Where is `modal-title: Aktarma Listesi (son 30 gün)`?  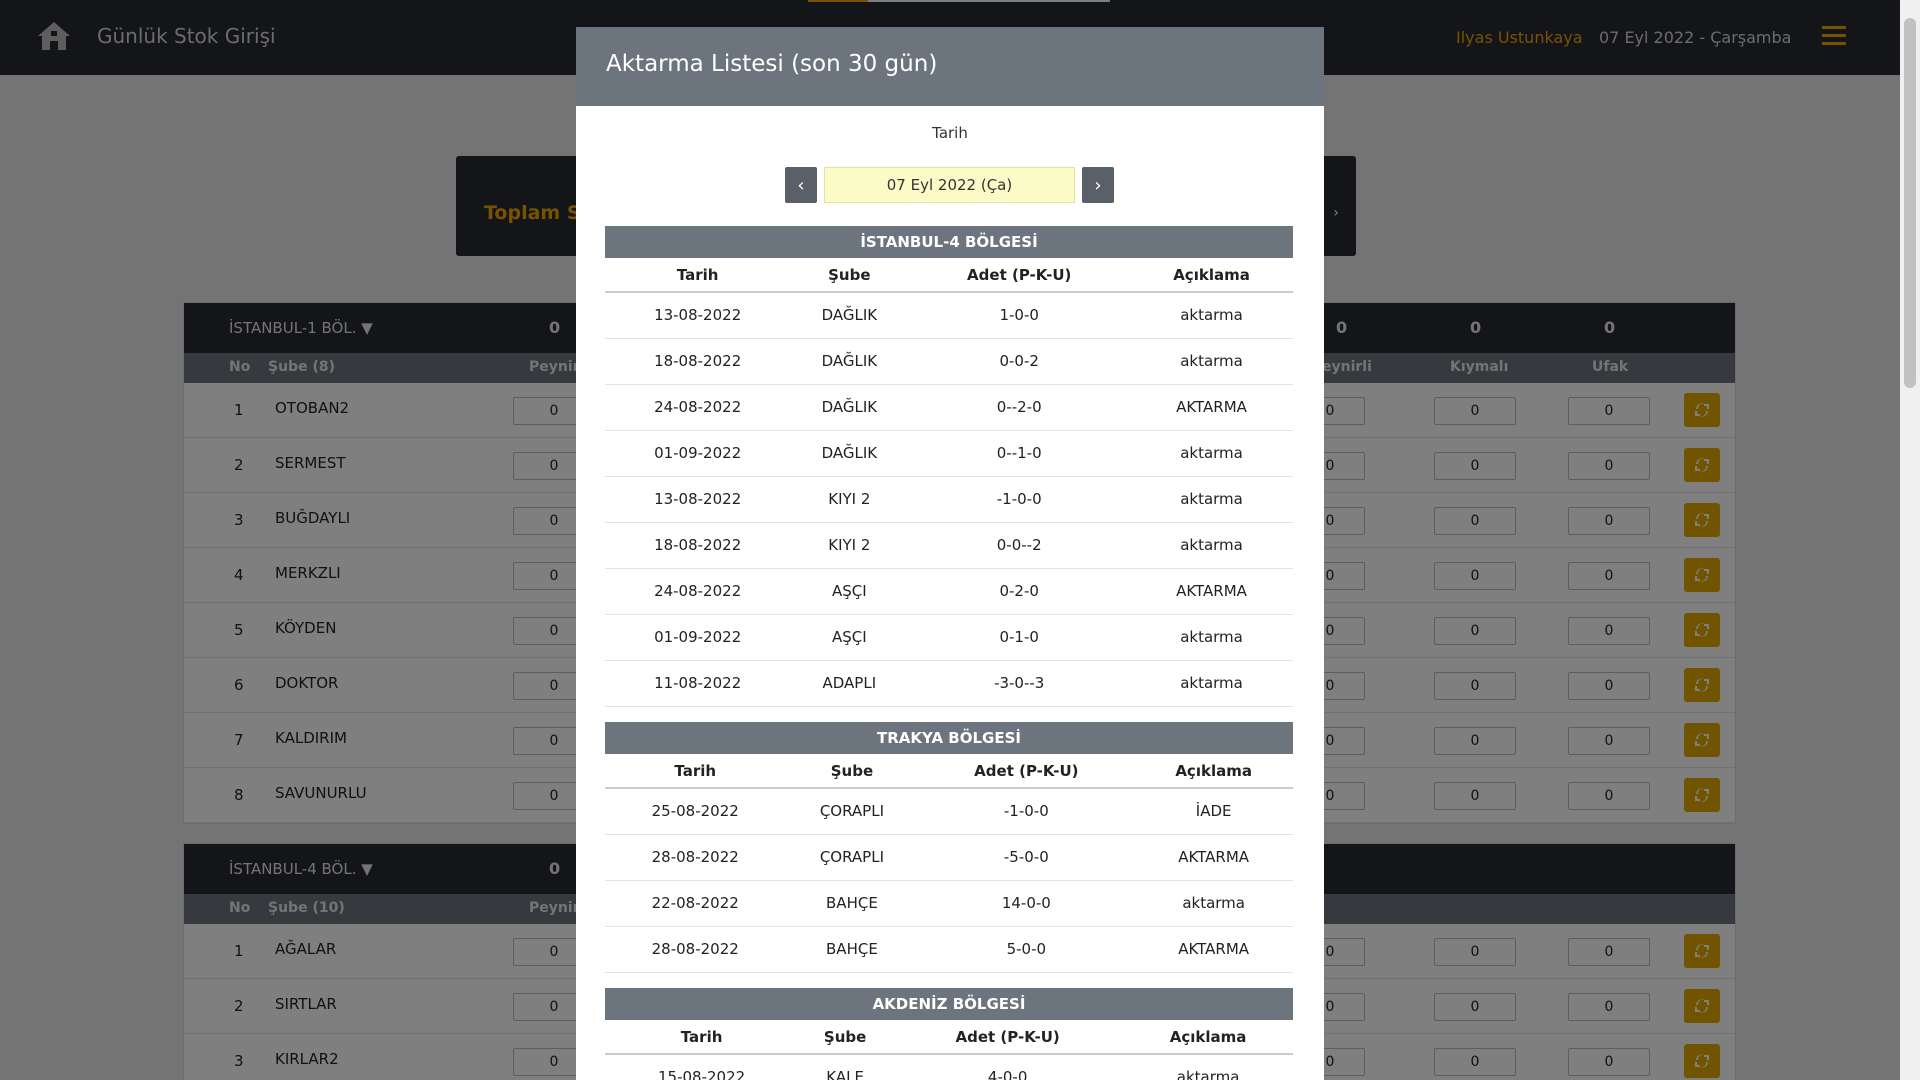
modal-title: Aktarma Listesi (son 30 gün) is located at coordinates (772, 64).